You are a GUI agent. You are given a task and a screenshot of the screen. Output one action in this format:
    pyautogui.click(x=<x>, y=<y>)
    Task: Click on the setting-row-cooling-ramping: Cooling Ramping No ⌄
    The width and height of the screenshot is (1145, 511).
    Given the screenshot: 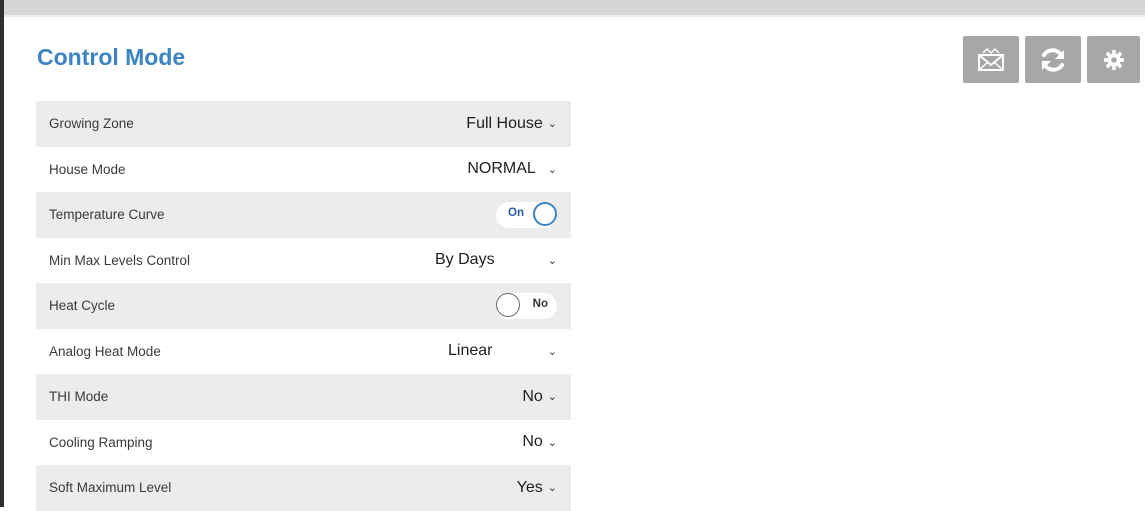 What is the action you would take?
    pyautogui.click(x=303, y=442)
    